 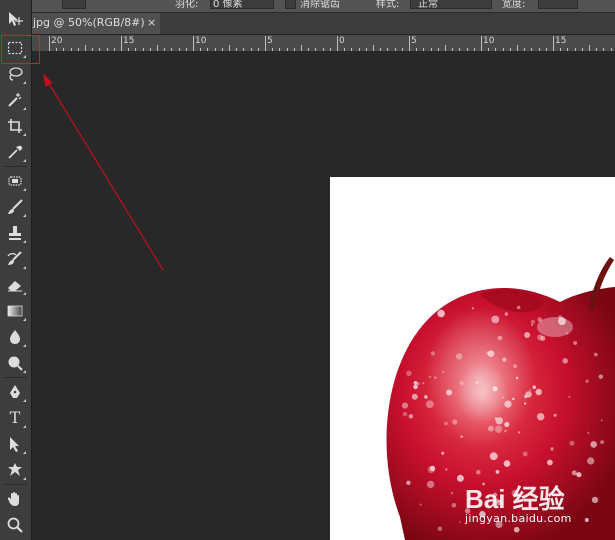 What do you see at coordinates (15, 259) in the screenshot?
I see `history-brush-tool` at bounding box center [15, 259].